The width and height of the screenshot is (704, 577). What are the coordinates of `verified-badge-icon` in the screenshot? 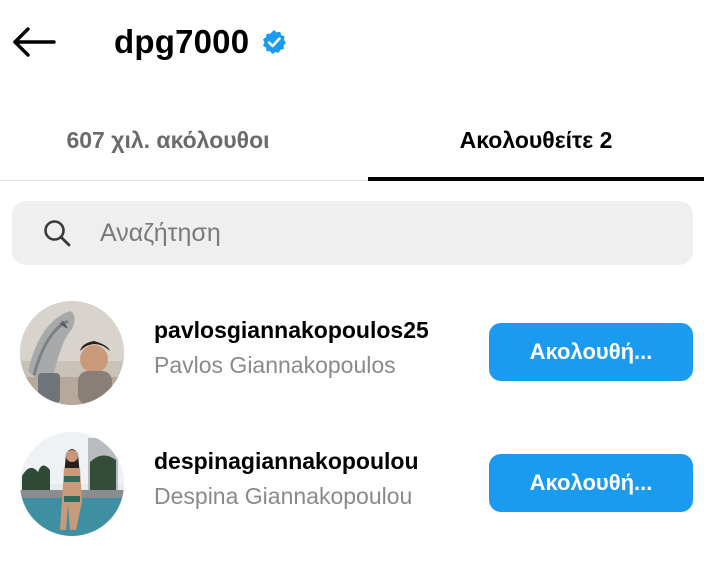 It's located at (274, 42).